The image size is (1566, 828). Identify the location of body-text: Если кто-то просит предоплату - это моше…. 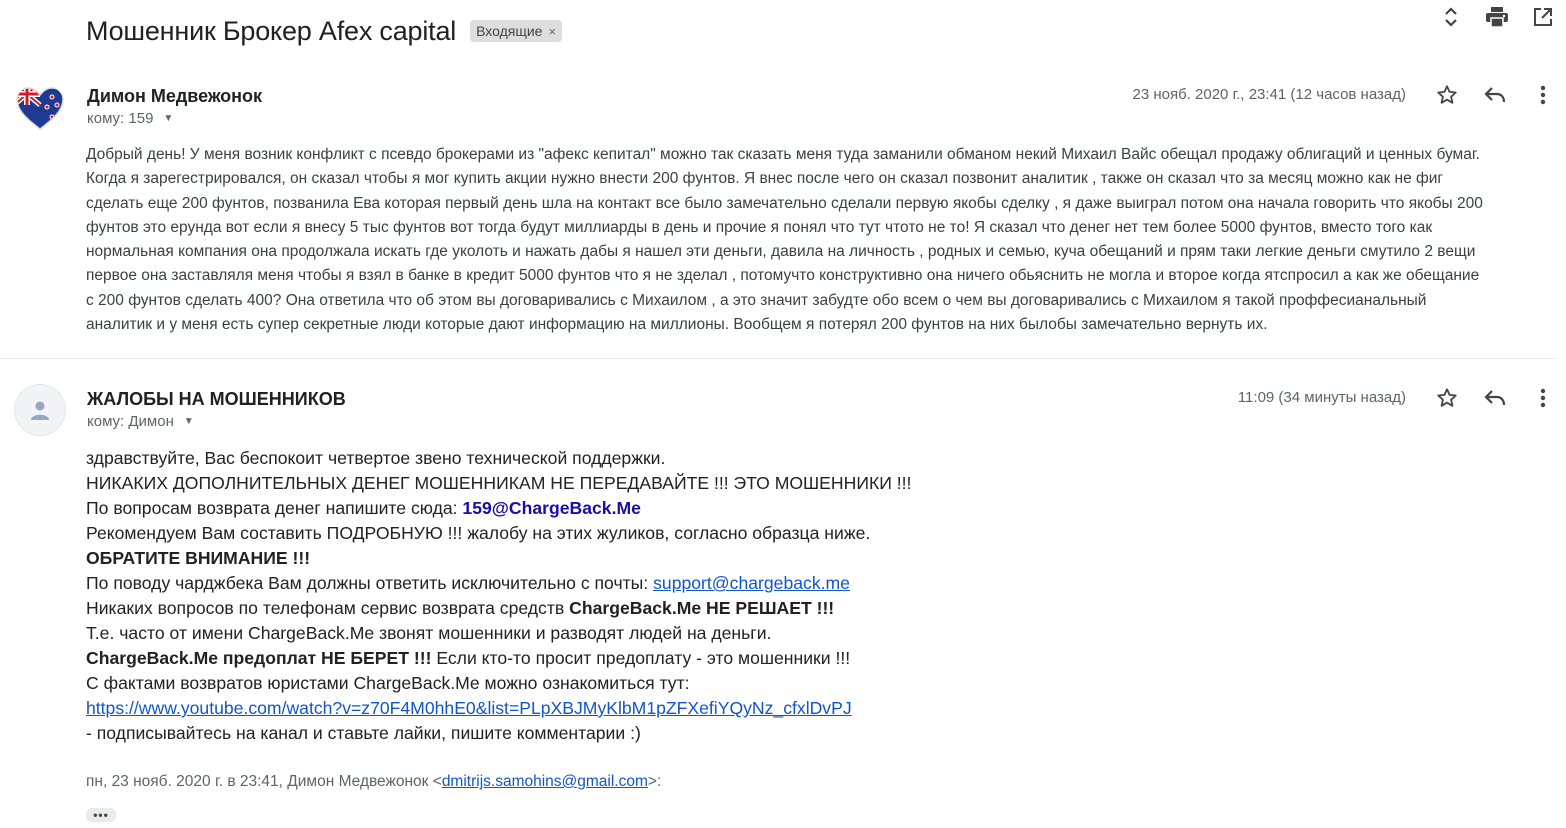
(641, 658).